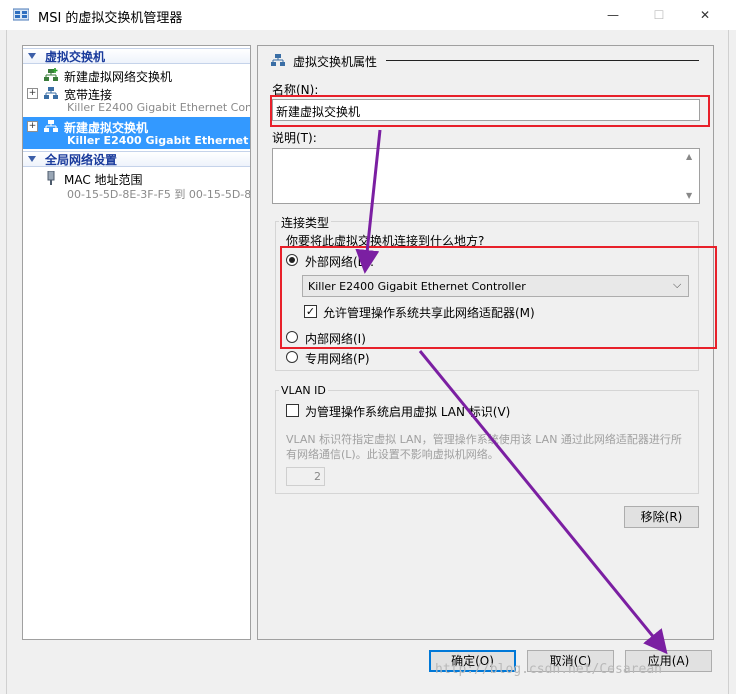 The width and height of the screenshot is (736, 694). Describe the element at coordinates (294, 138) in the screenshot. I see `notes-label: 说明(T):` at that location.